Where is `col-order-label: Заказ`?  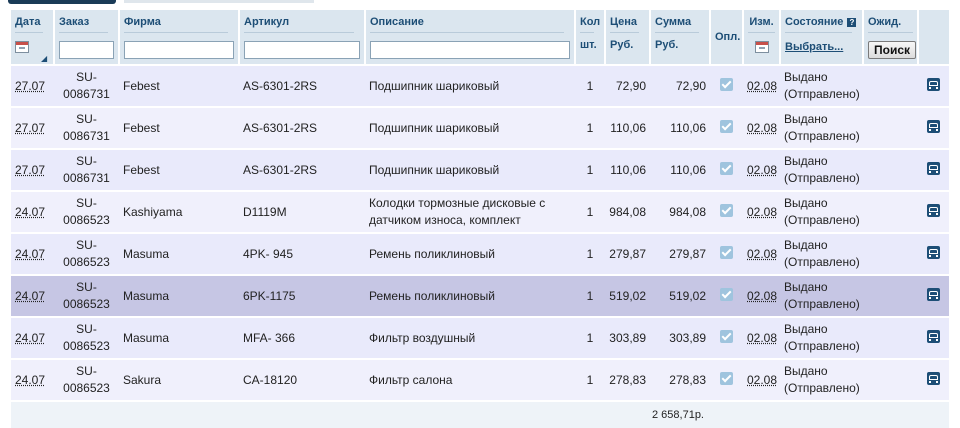 col-order-label: Заказ is located at coordinates (83, 21).